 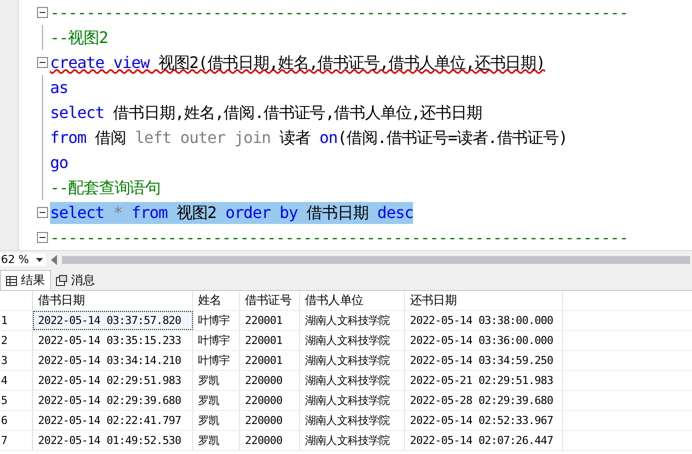 What do you see at coordinates (39, 260) in the screenshot?
I see `caret-icon` at bounding box center [39, 260].